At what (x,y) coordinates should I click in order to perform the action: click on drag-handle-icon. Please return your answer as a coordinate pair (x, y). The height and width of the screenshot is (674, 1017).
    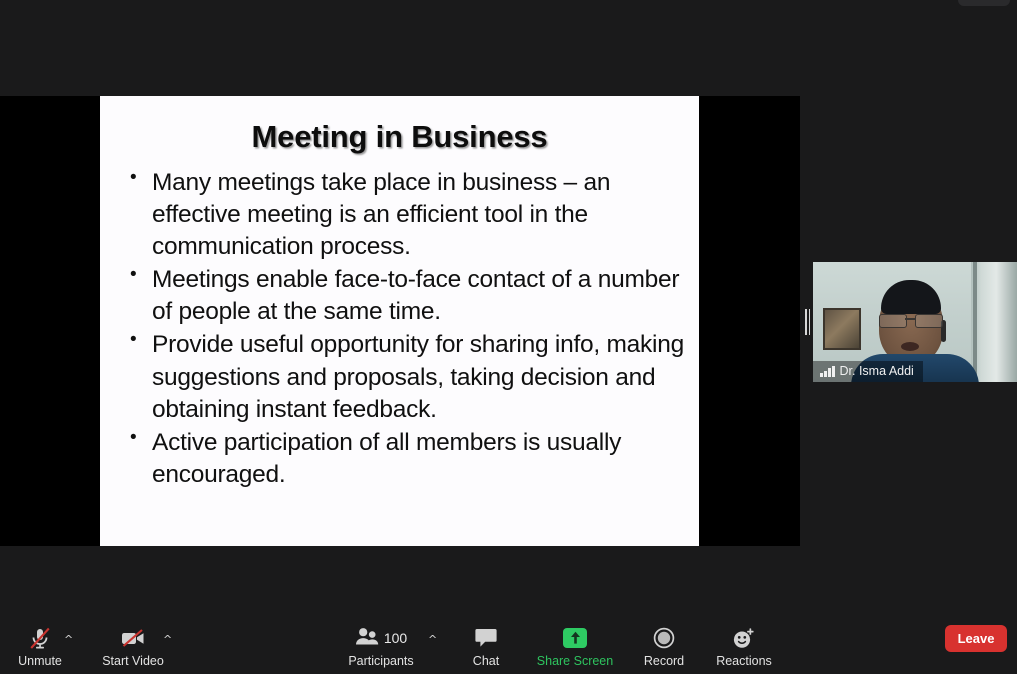
    Looking at the image, I should click on (807, 322).